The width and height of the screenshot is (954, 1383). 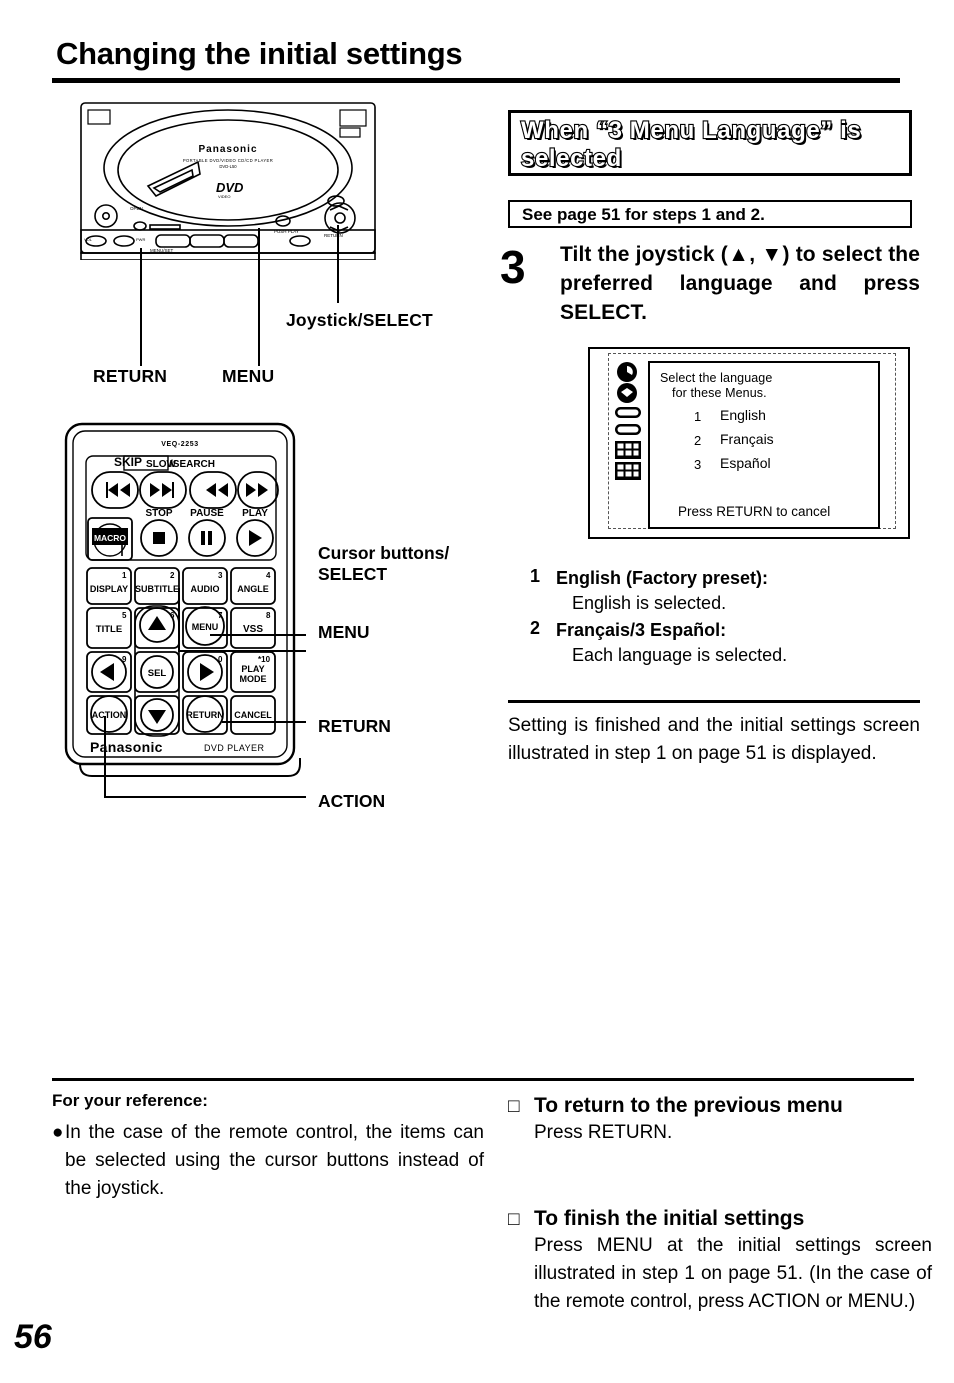 I want to click on svg-text: SEL, so click(x=157, y=673).